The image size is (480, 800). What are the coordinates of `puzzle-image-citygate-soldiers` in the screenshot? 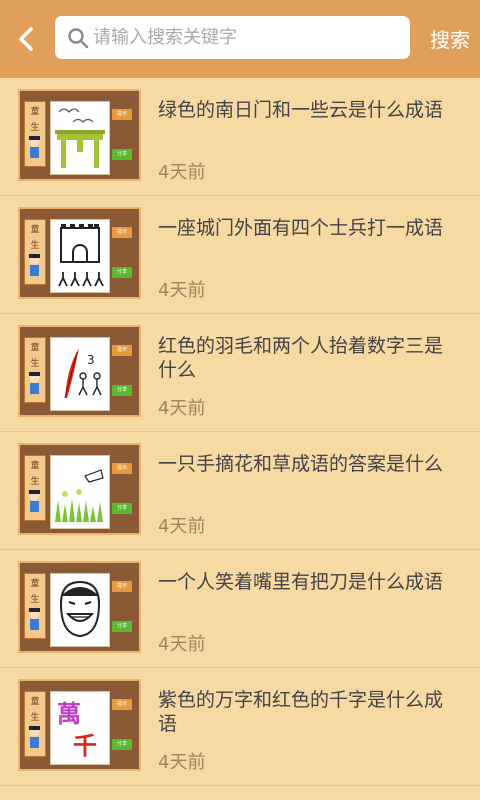 It's located at (80, 256).